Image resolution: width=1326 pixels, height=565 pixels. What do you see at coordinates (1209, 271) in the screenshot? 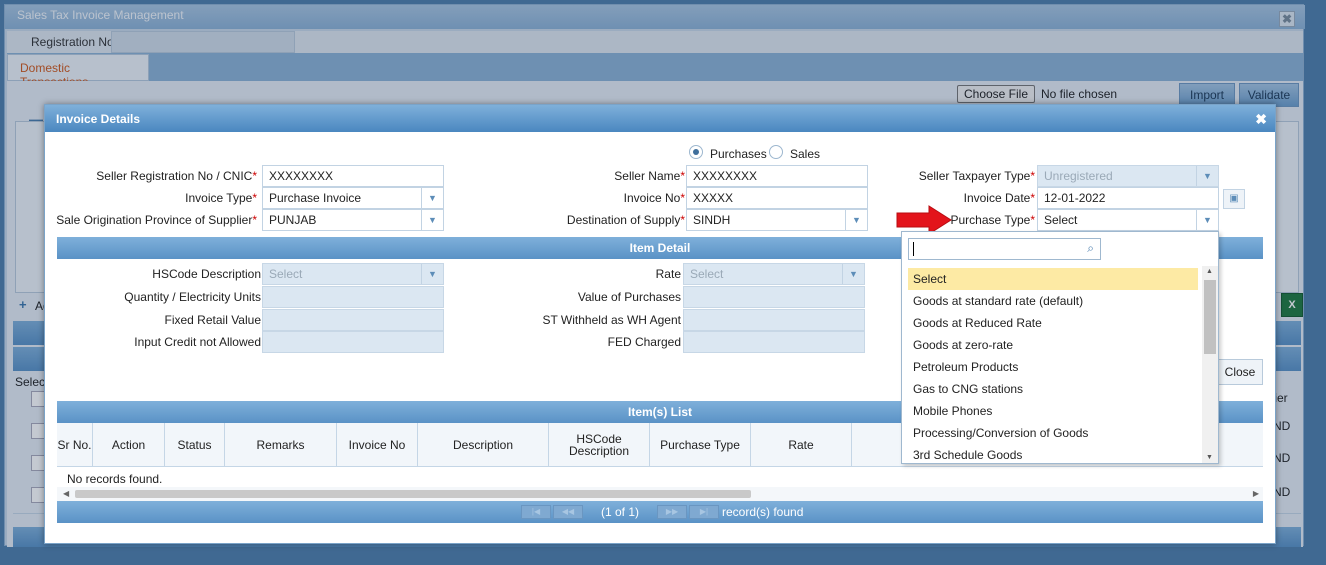
I see `scroll-up-icon: ▲` at bounding box center [1209, 271].